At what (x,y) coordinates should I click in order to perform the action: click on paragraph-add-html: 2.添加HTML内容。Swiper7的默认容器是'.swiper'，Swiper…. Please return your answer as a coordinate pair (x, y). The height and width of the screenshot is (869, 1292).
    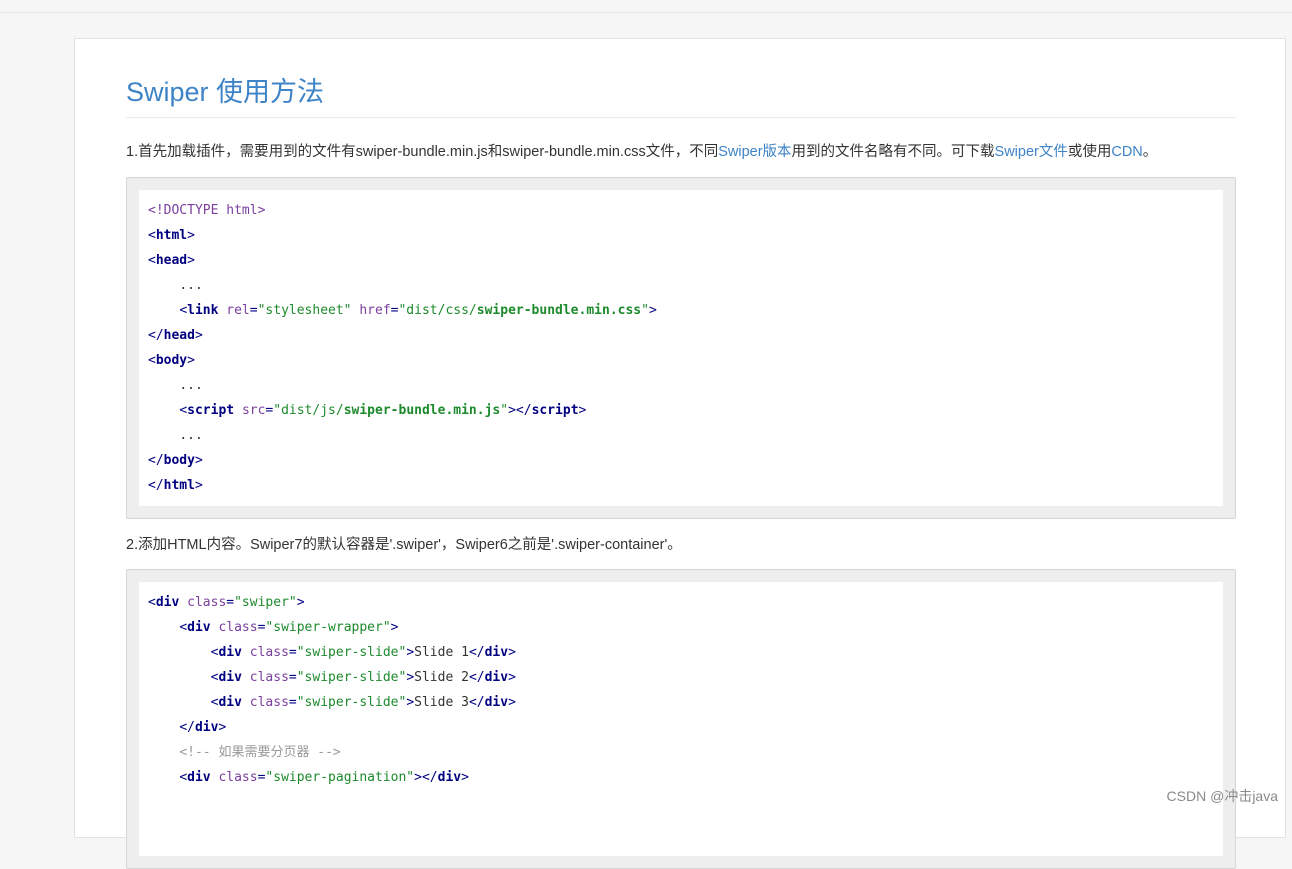
    Looking at the image, I should click on (404, 545).